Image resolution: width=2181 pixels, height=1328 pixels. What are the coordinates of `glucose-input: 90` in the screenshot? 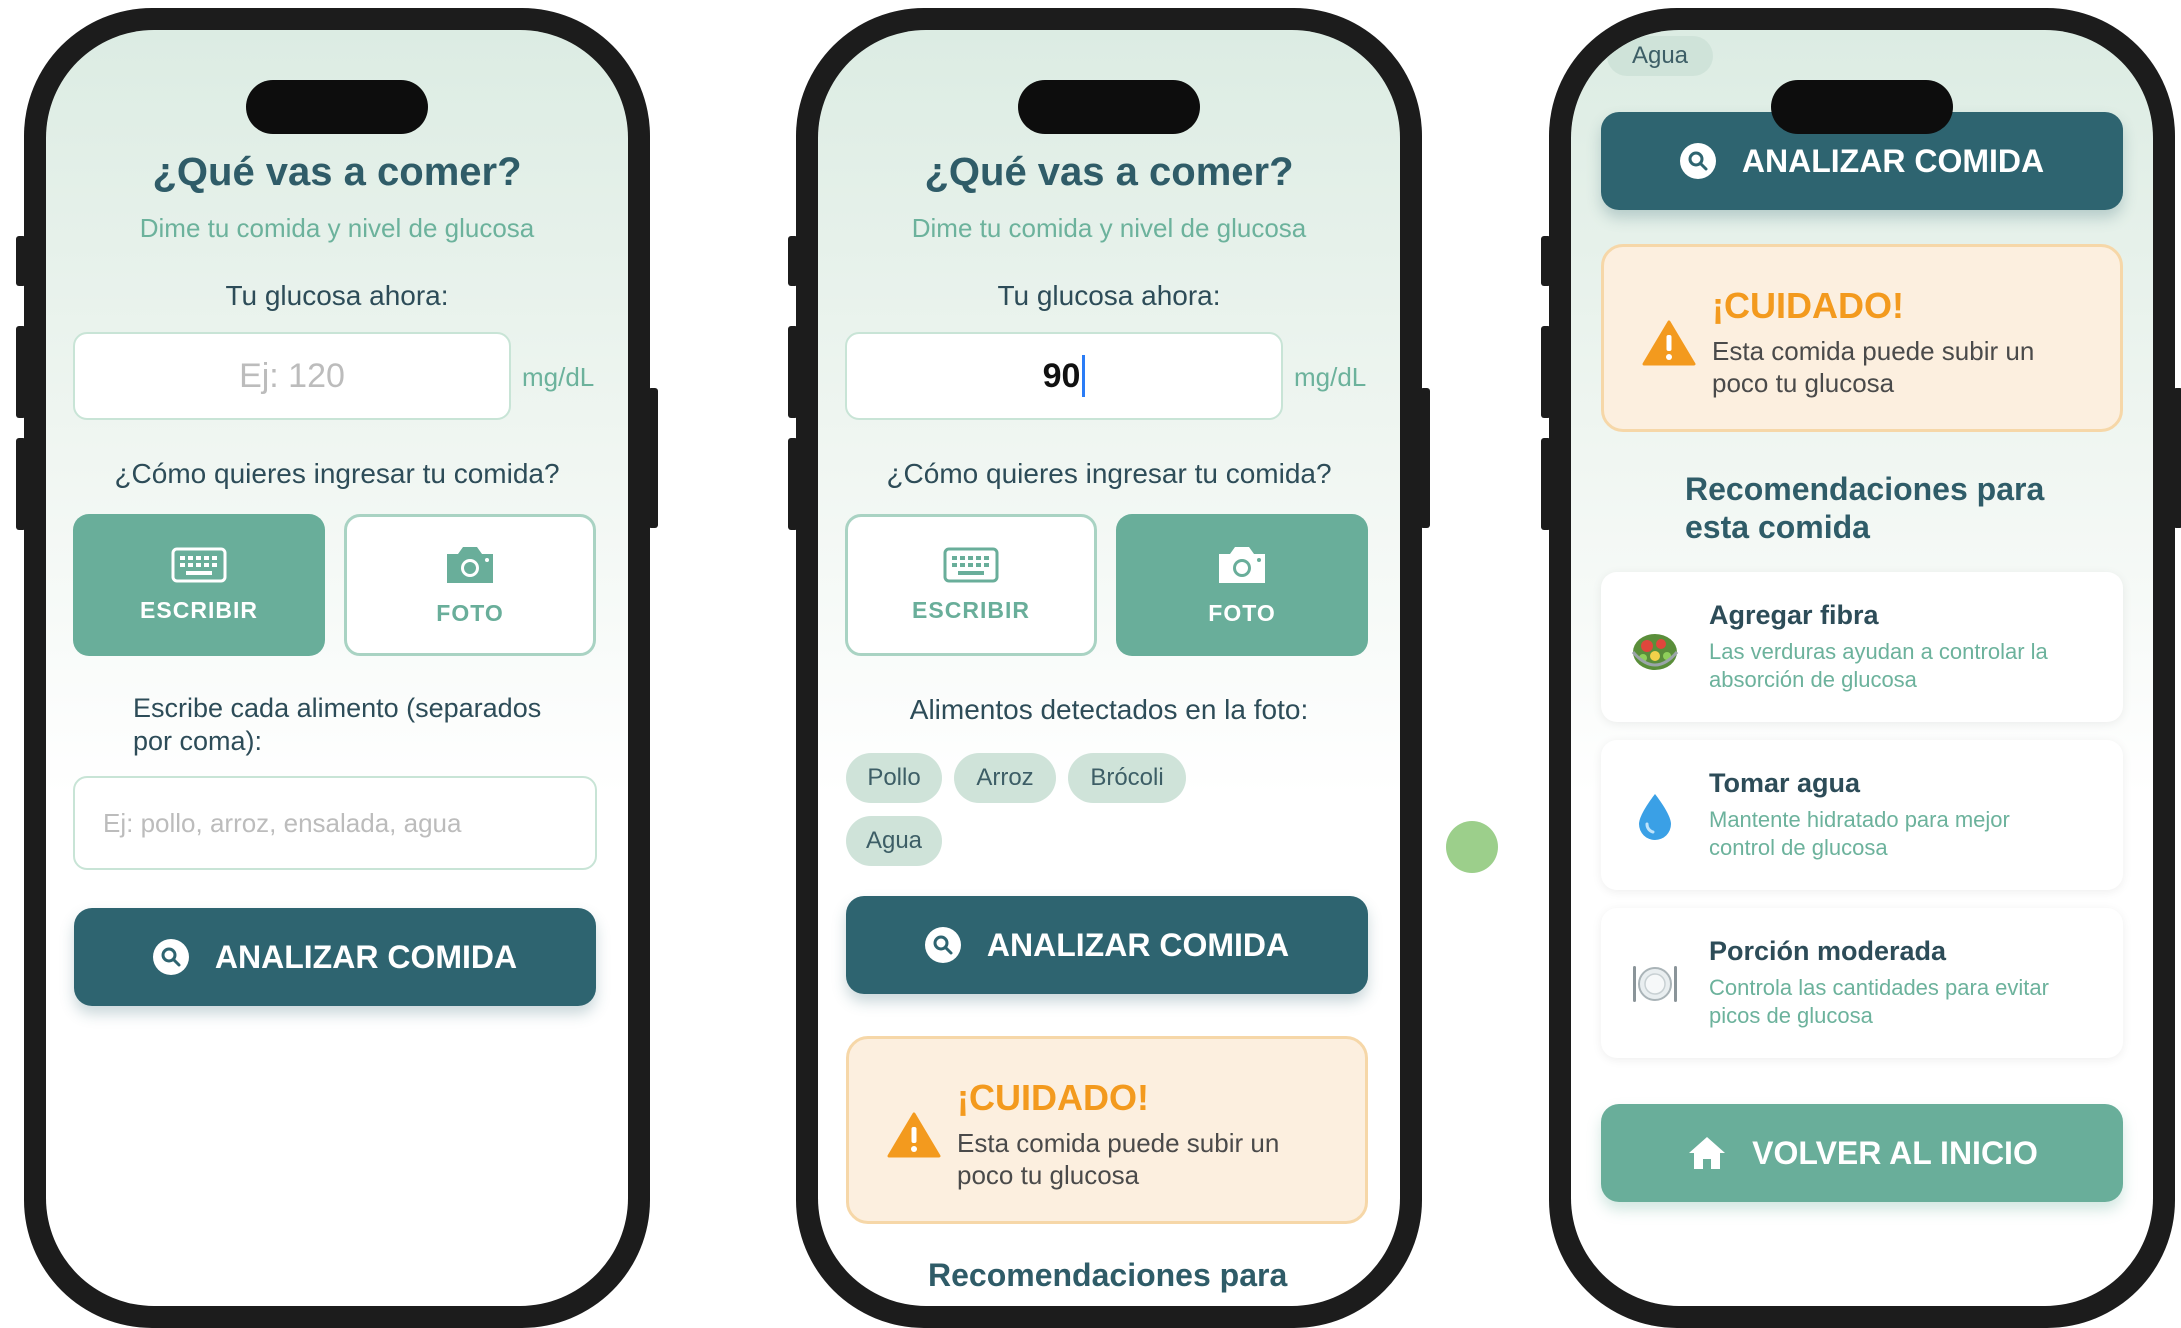 It's located at (1064, 376).